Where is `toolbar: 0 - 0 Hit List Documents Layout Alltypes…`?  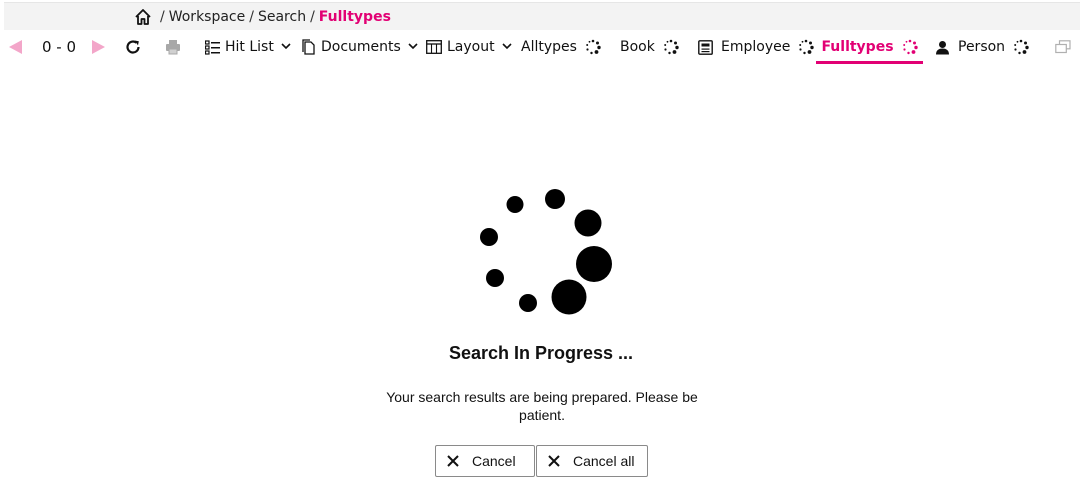
toolbar: 0 - 0 Hit List Documents Layout Alltypes… is located at coordinates (541, 47).